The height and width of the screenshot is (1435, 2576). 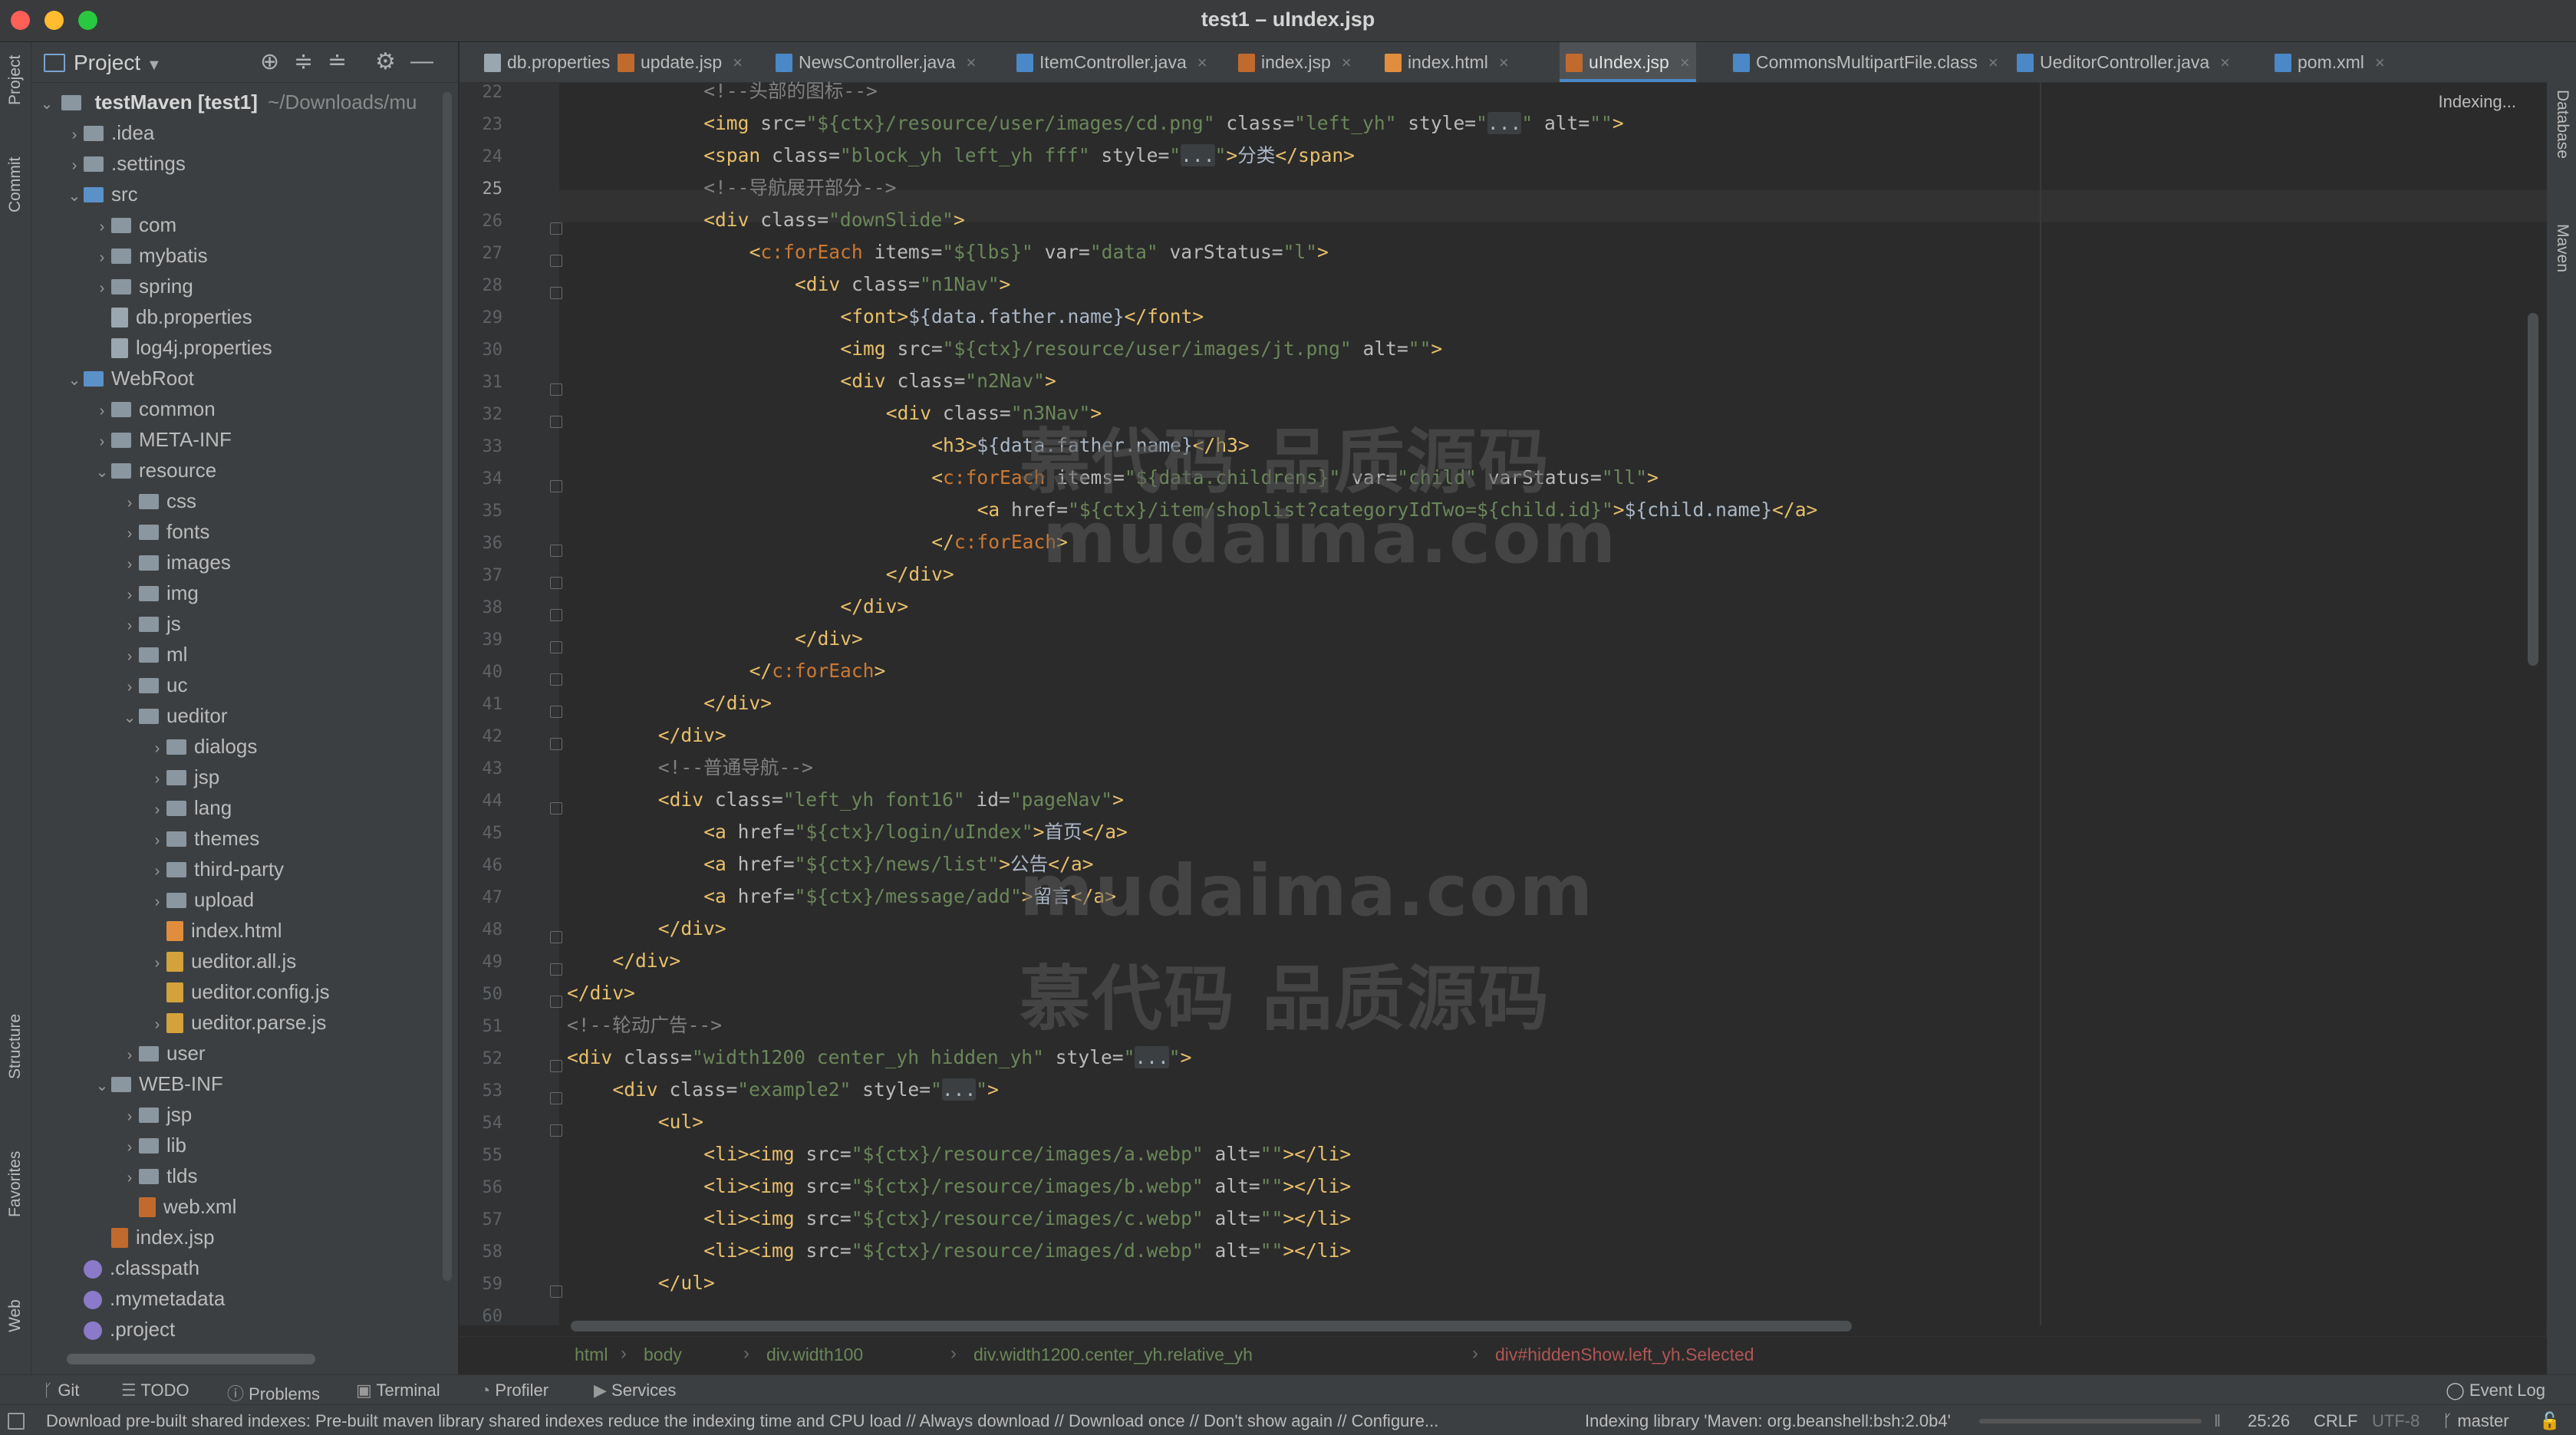 What do you see at coordinates (385, 62) in the screenshot?
I see `gear-icon: ⚙` at bounding box center [385, 62].